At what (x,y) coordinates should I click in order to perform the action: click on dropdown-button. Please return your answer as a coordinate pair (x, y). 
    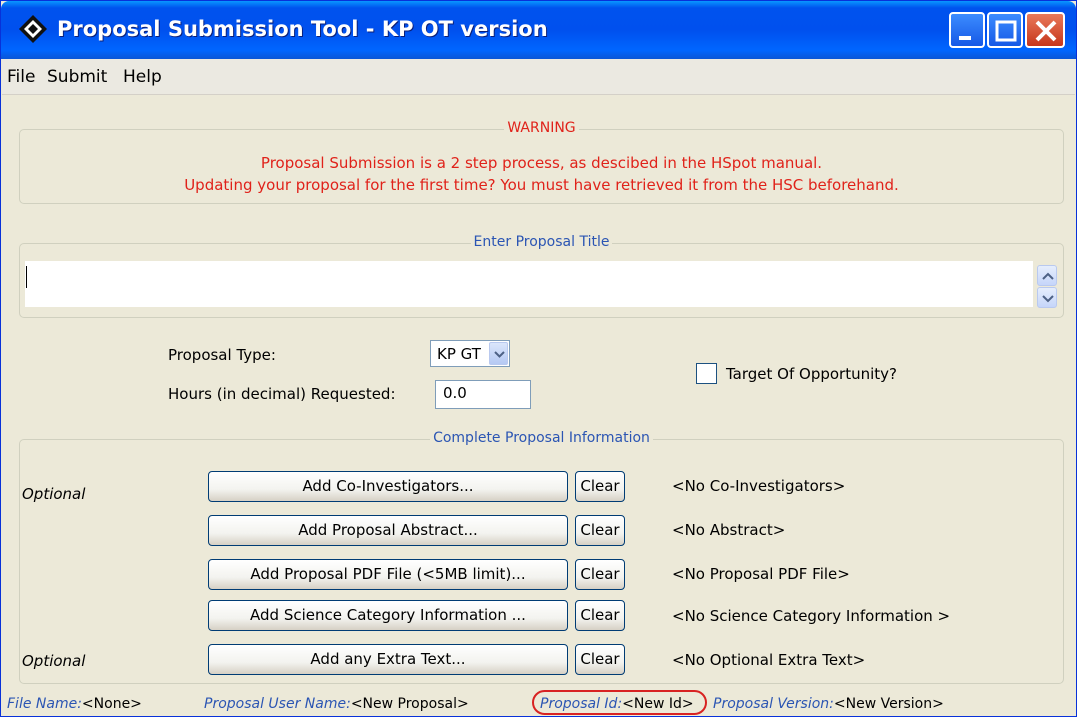
    Looking at the image, I should click on (498, 353).